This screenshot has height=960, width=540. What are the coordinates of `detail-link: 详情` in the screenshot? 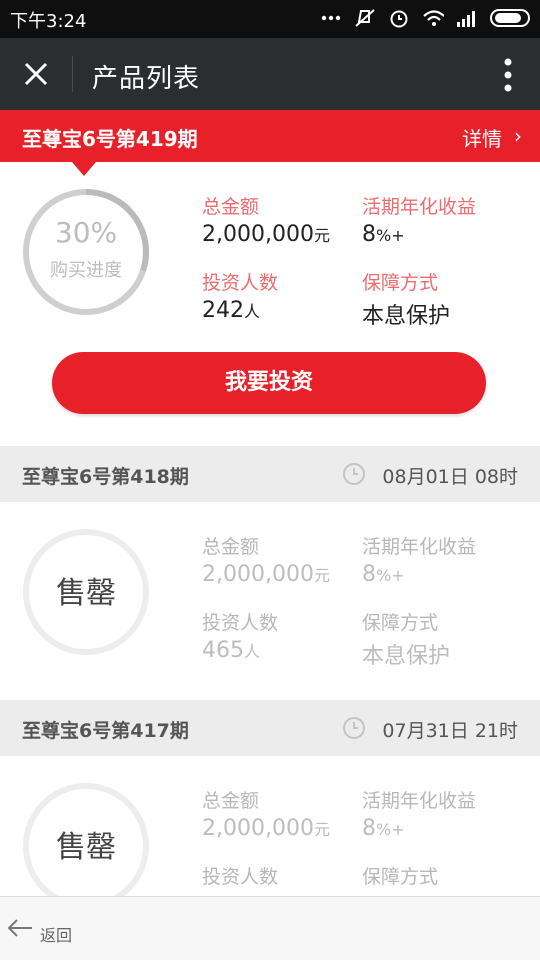 It's located at (482, 137).